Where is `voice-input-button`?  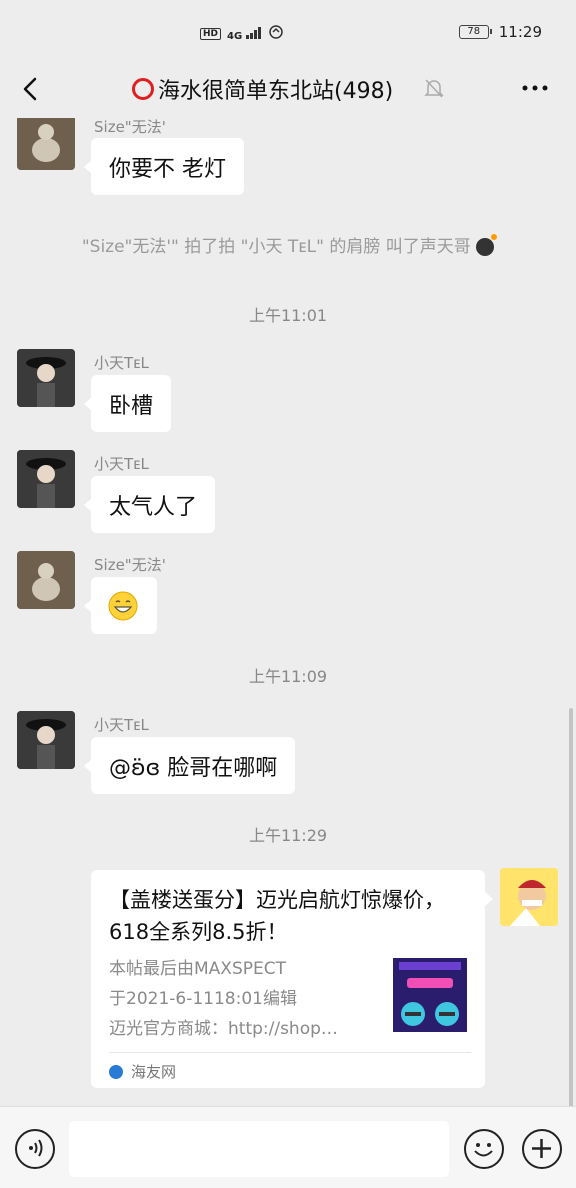 voice-input-button is located at coordinates (35, 1149).